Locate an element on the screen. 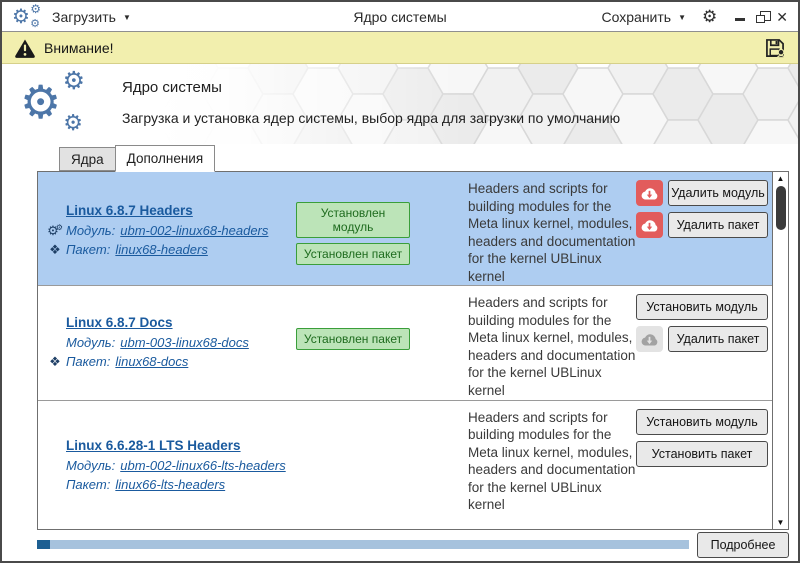 The width and height of the screenshot is (800, 563). save-menu-label: Сохранить is located at coordinates (636, 16).